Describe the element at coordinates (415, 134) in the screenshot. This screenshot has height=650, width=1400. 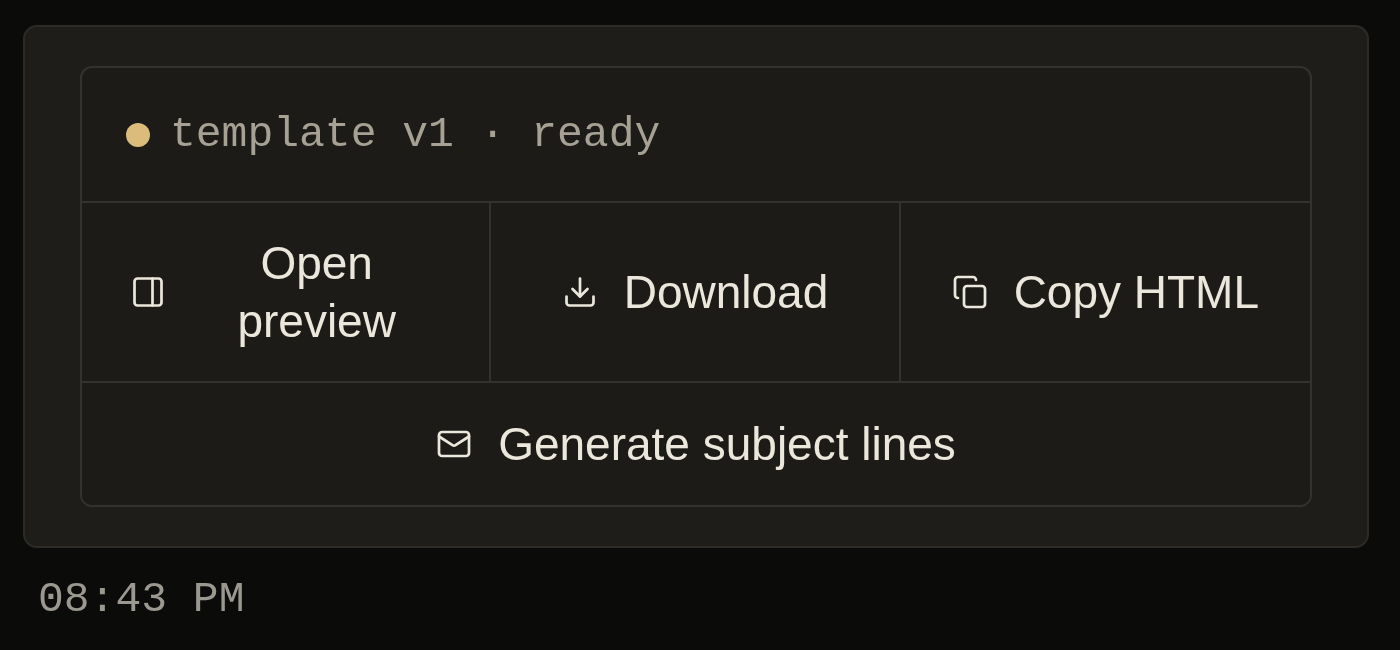
I see `status-text: template v1 · ready` at that location.